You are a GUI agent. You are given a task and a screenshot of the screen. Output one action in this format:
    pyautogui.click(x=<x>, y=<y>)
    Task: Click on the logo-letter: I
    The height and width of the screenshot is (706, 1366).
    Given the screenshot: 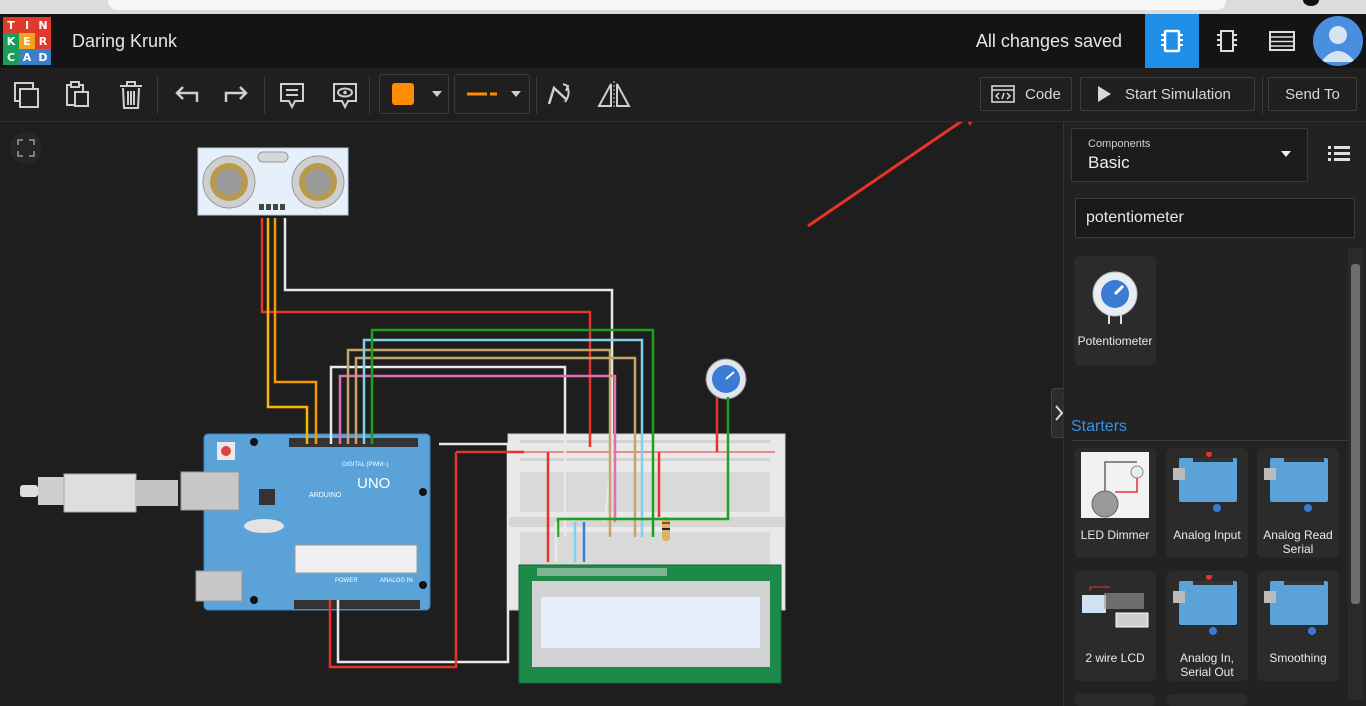 What is the action you would take?
    pyautogui.click(x=27, y=25)
    